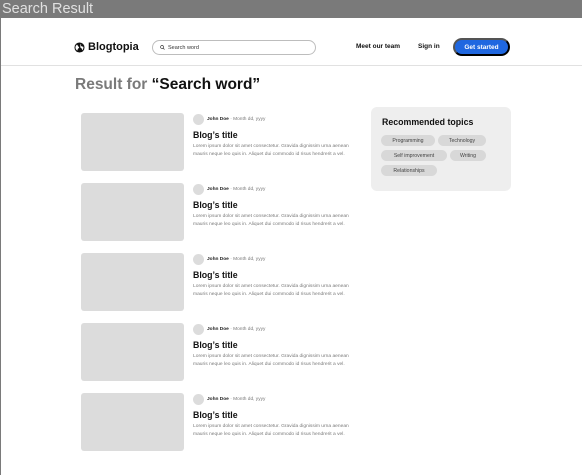  What do you see at coordinates (408, 140) in the screenshot?
I see `topic-chip: Programming` at bounding box center [408, 140].